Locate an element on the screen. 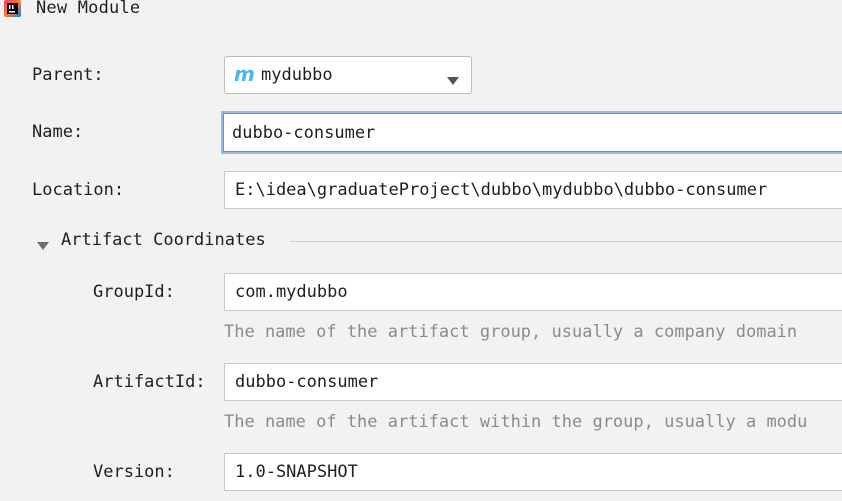 The width and height of the screenshot is (842, 501). maven-m-icon: m is located at coordinates (245, 75).